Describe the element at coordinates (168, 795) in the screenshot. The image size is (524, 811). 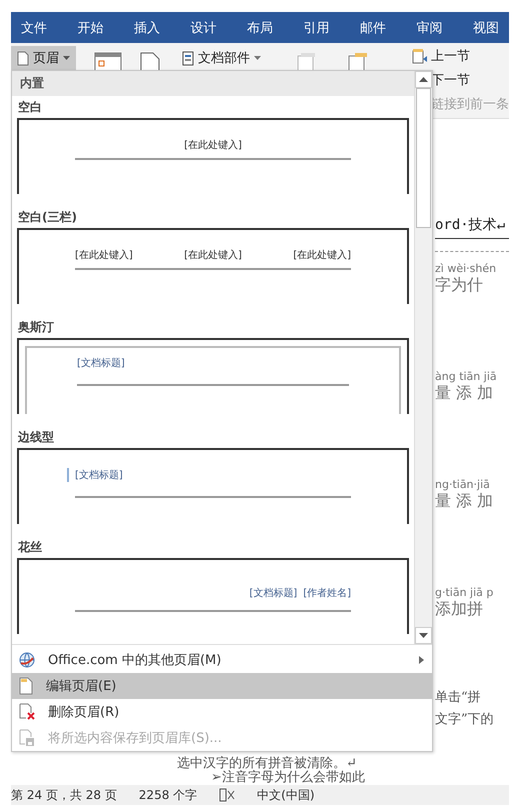
I see `word-count: 2258 个字` at that location.